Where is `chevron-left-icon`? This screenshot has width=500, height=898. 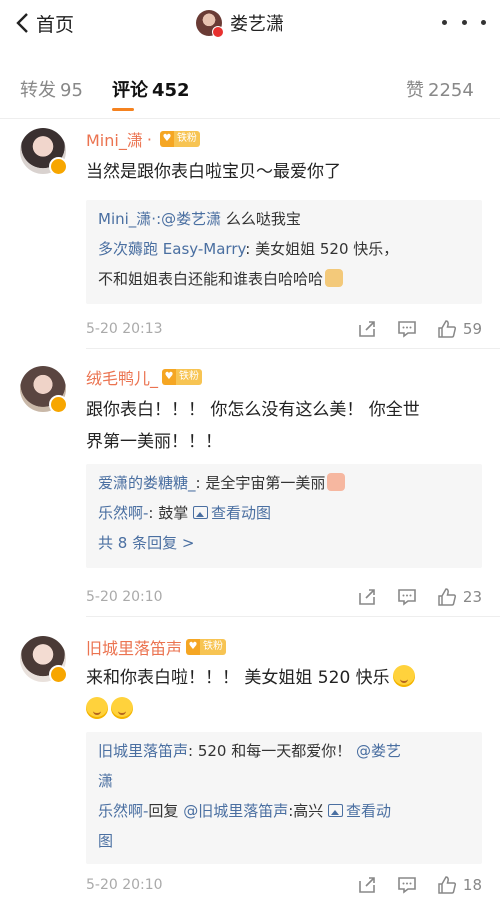
chevron-left-icon is located at coordinates (22, 23).